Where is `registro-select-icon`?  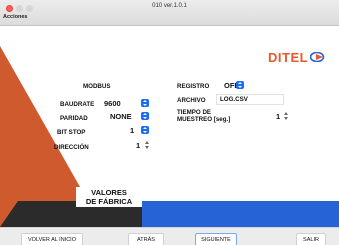
registro-select-icon is located at coordinates (240, 85).